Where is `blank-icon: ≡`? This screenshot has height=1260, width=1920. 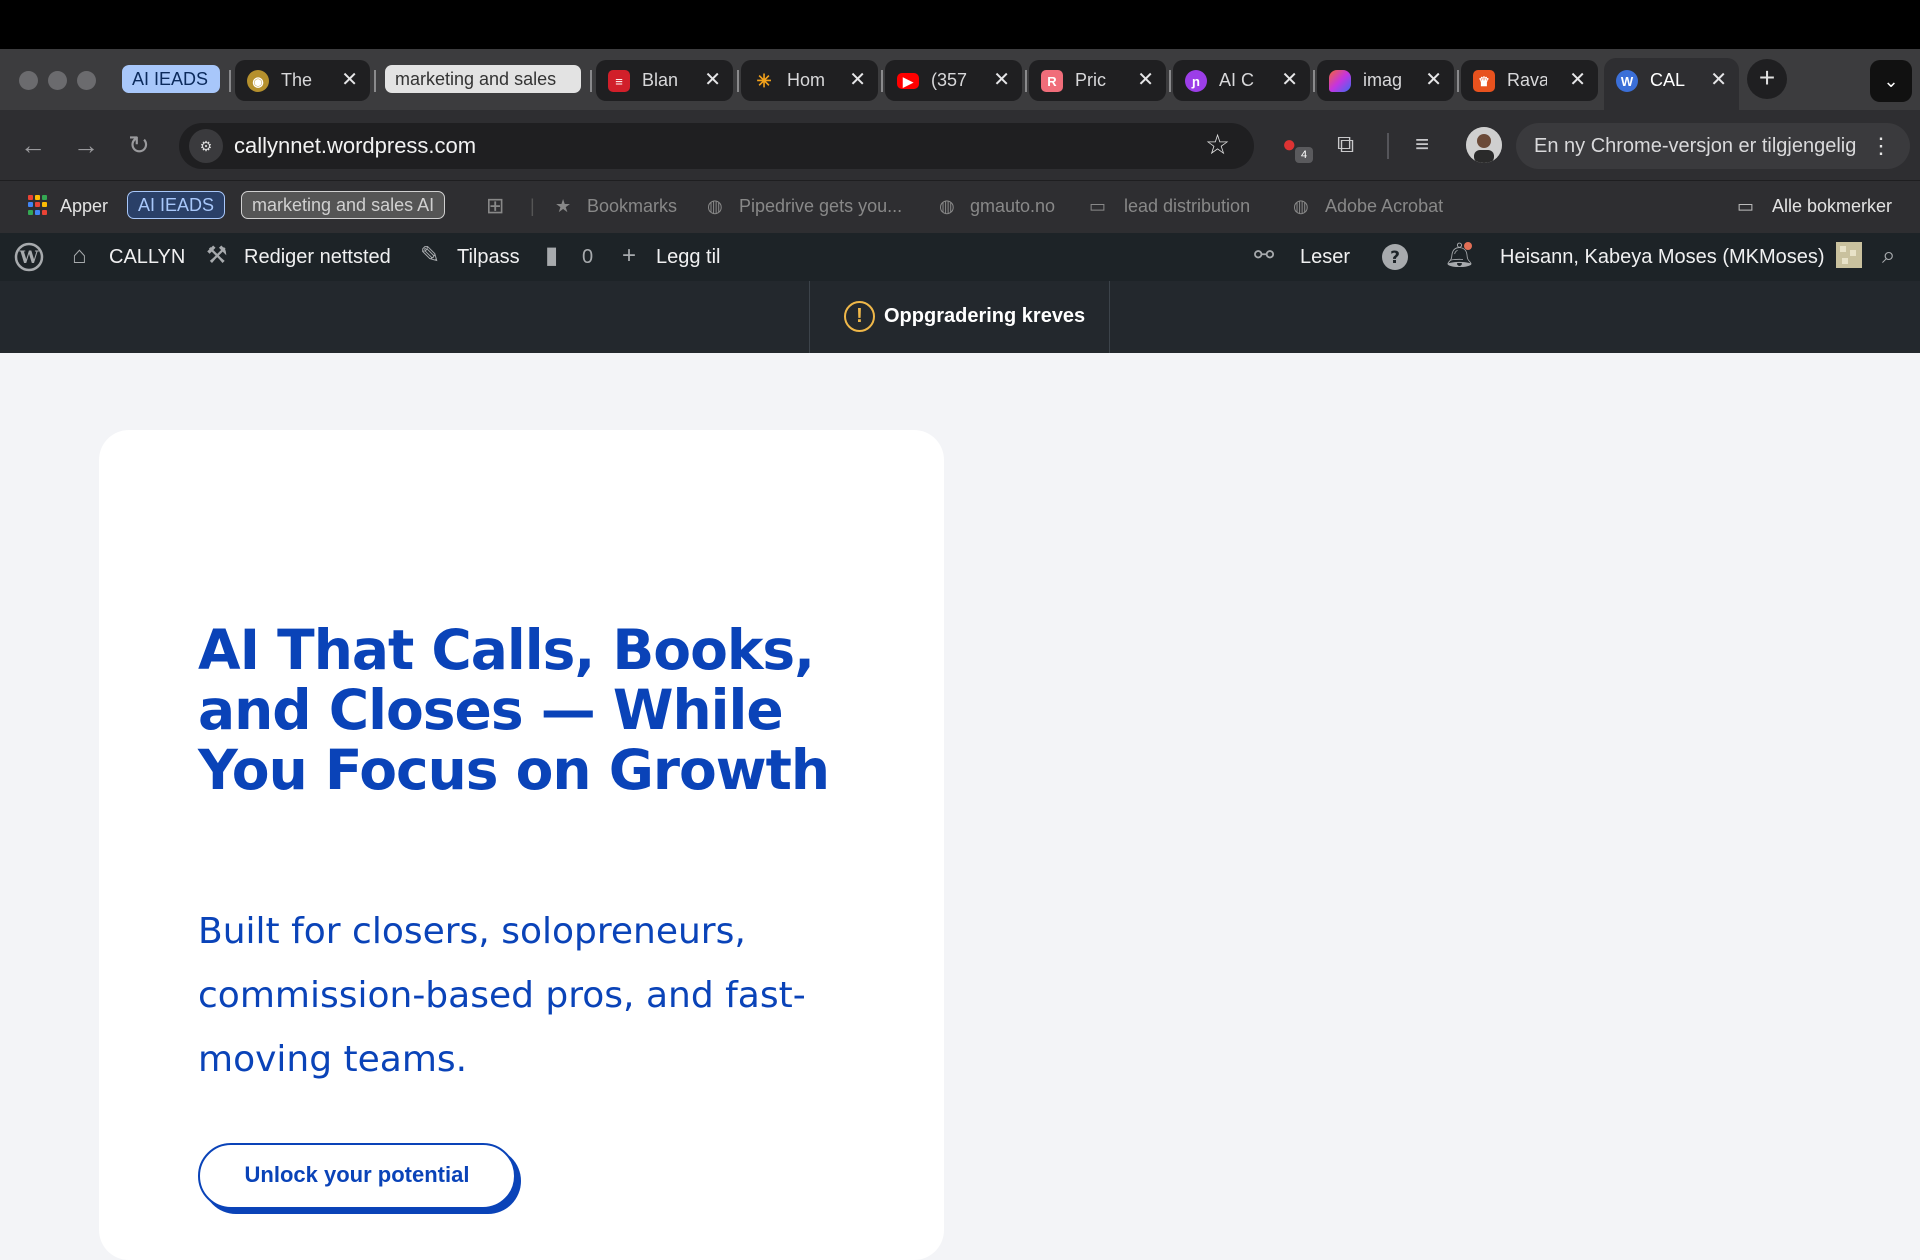 blank-icon: ≡ is located at coordinates (619, 81).